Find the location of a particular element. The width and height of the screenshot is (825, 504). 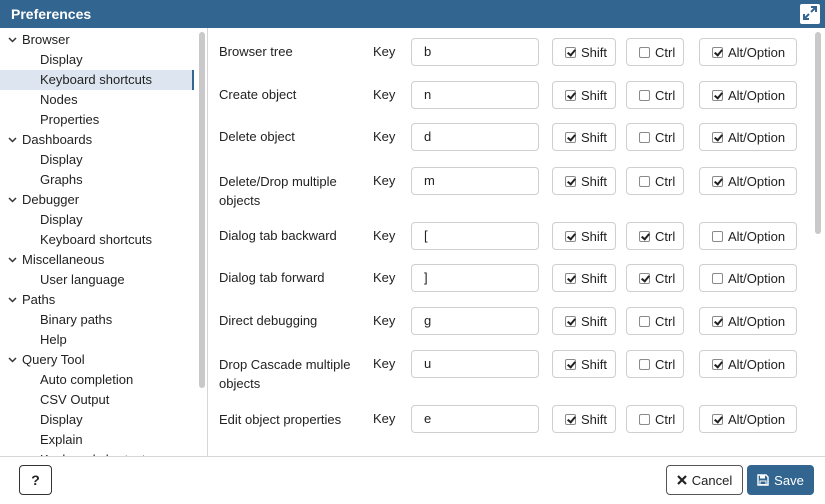

key-input: ] is located at coordinates (475, 278).